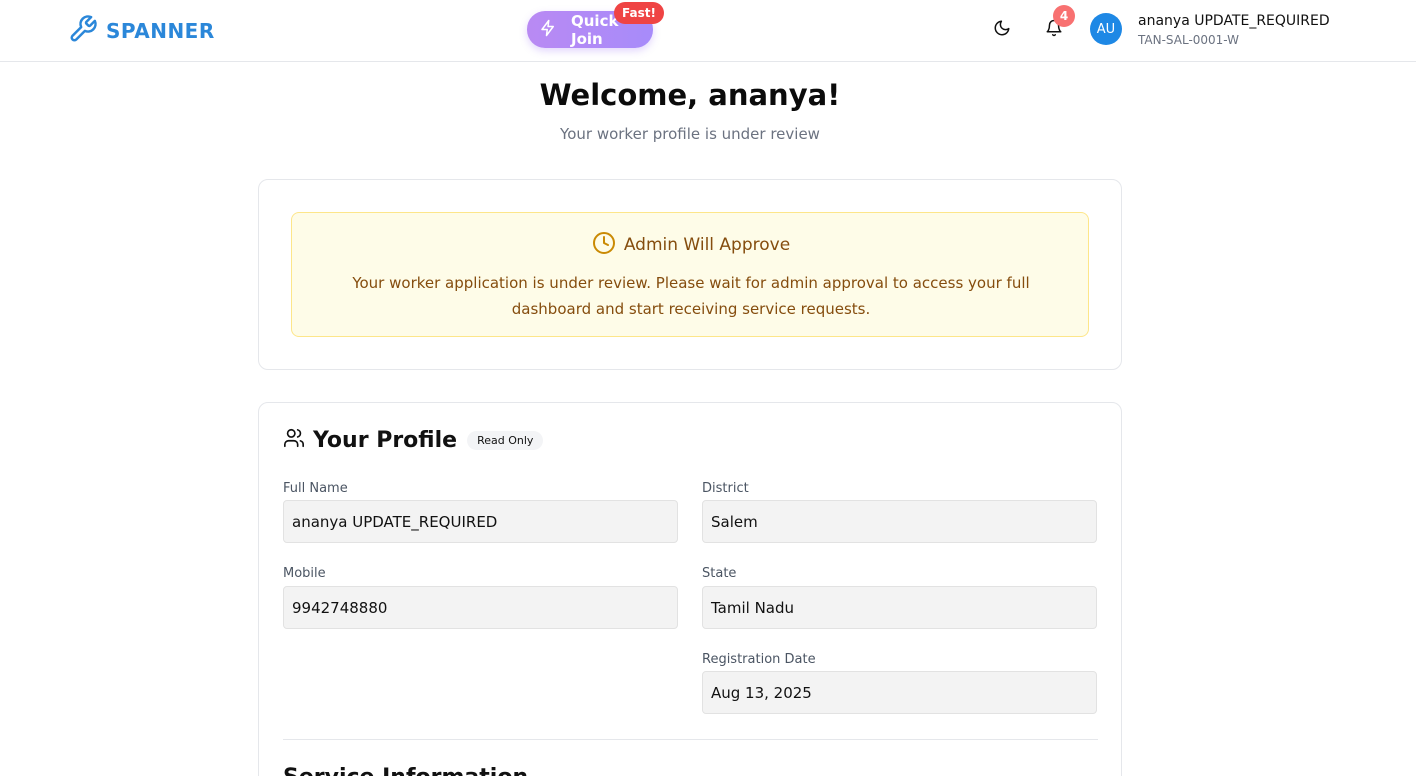 The width and height of the screenshot is (1416, 776). I want to click on user-id: TAN-SAL-0001-W, so click(1189, 40).